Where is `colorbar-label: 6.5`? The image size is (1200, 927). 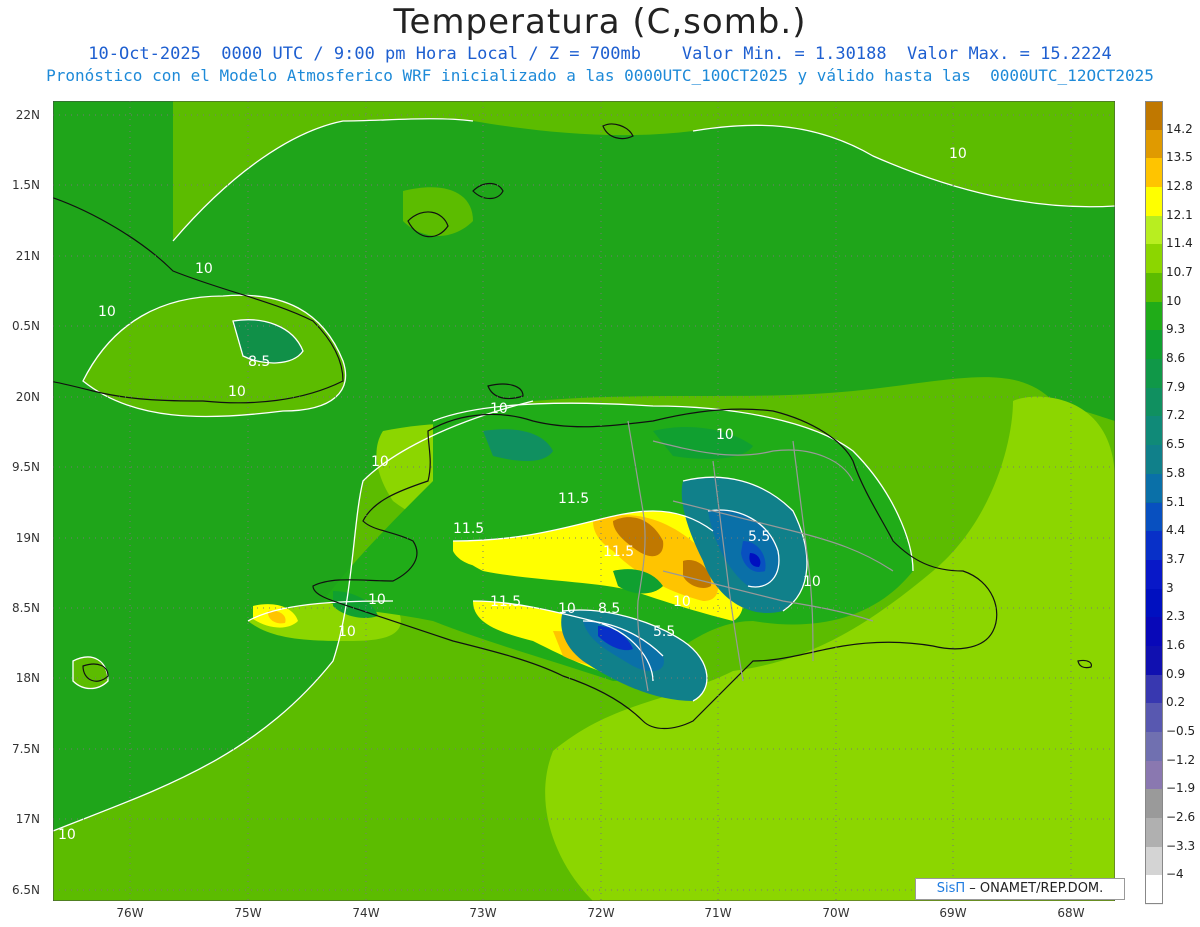
colorbar-label: 6.5 is located at coordinates (1176, 444).